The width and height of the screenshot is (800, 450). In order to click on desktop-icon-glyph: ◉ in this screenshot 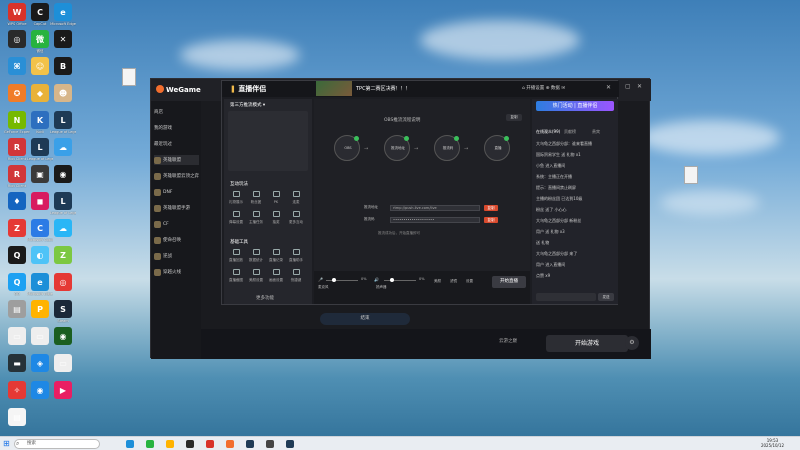, I will do `click(40, 390)`.